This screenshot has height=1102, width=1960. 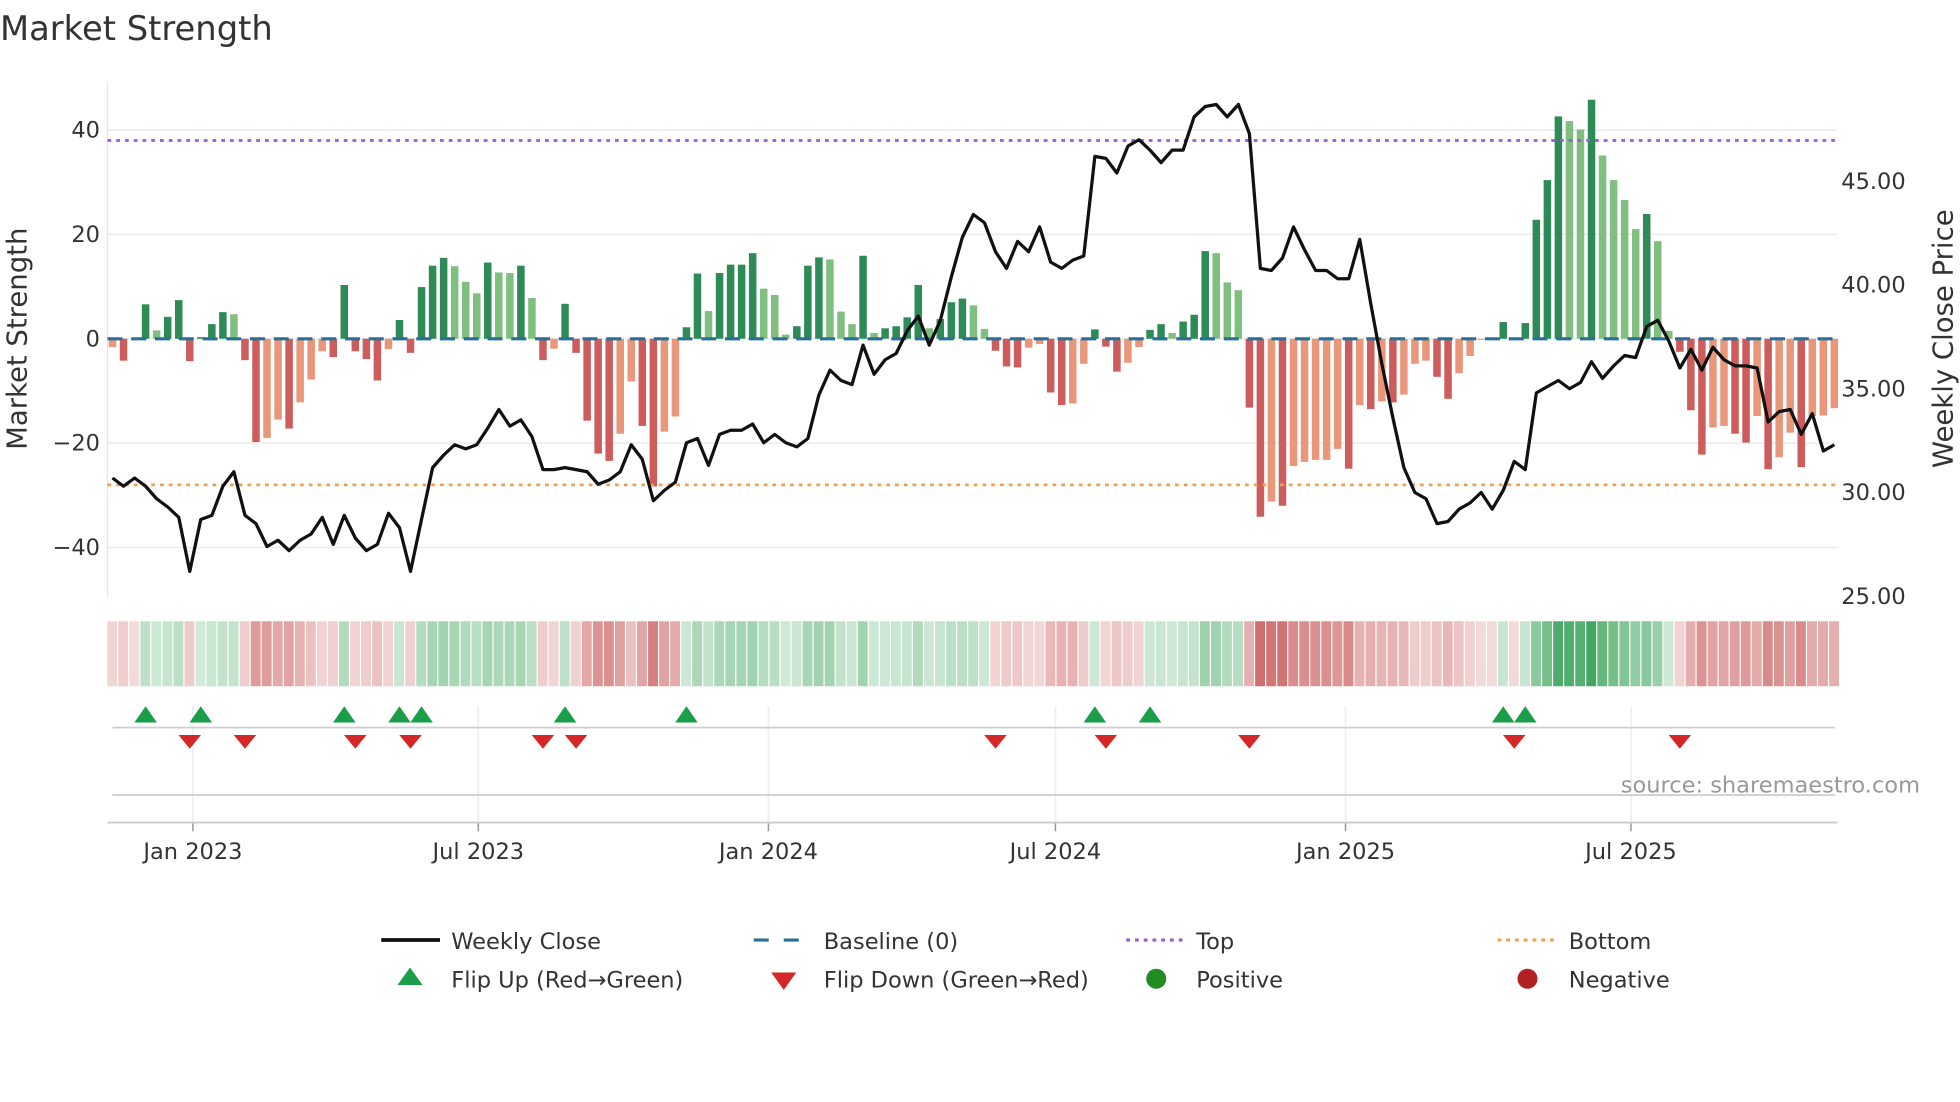 I want to click on x-tick-label: Jan 2023, so click(x=191, y=852).